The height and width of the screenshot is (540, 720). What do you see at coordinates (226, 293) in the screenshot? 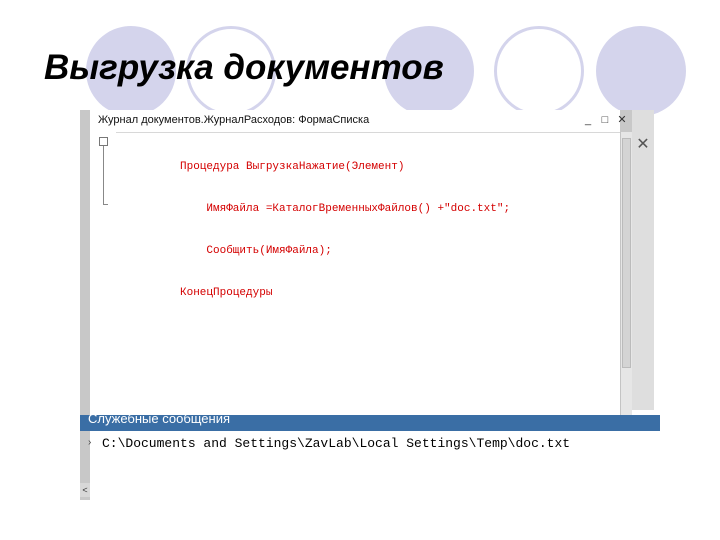
I see `code-line: КонецПроцедуры` at bounding box center [226, 293].